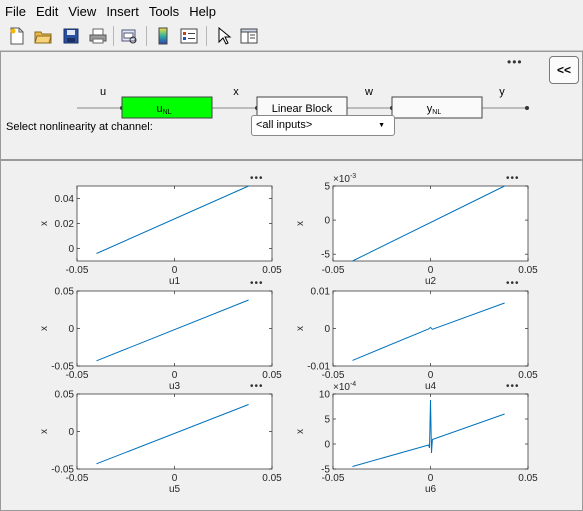 This screenshot has height=511, width=583. What do you see at coordinates (43, 36) in the screenshot?
I see `open-folder-icon` at bounding box center [43, 36].